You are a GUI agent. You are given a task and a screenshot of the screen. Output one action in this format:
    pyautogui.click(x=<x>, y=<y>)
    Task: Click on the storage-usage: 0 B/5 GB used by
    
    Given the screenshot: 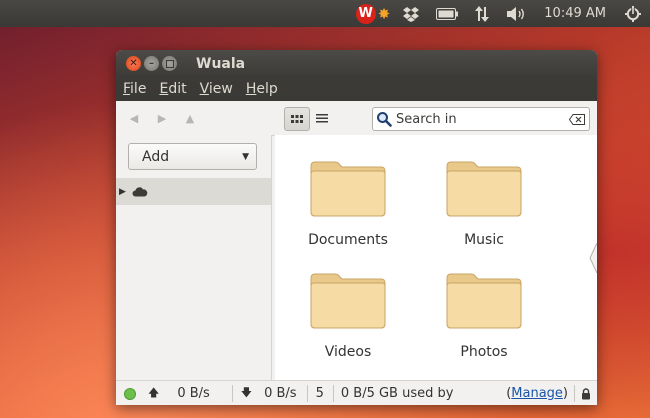 What is the action you would take?
    pyautogui.click(x=397, y=393)
    